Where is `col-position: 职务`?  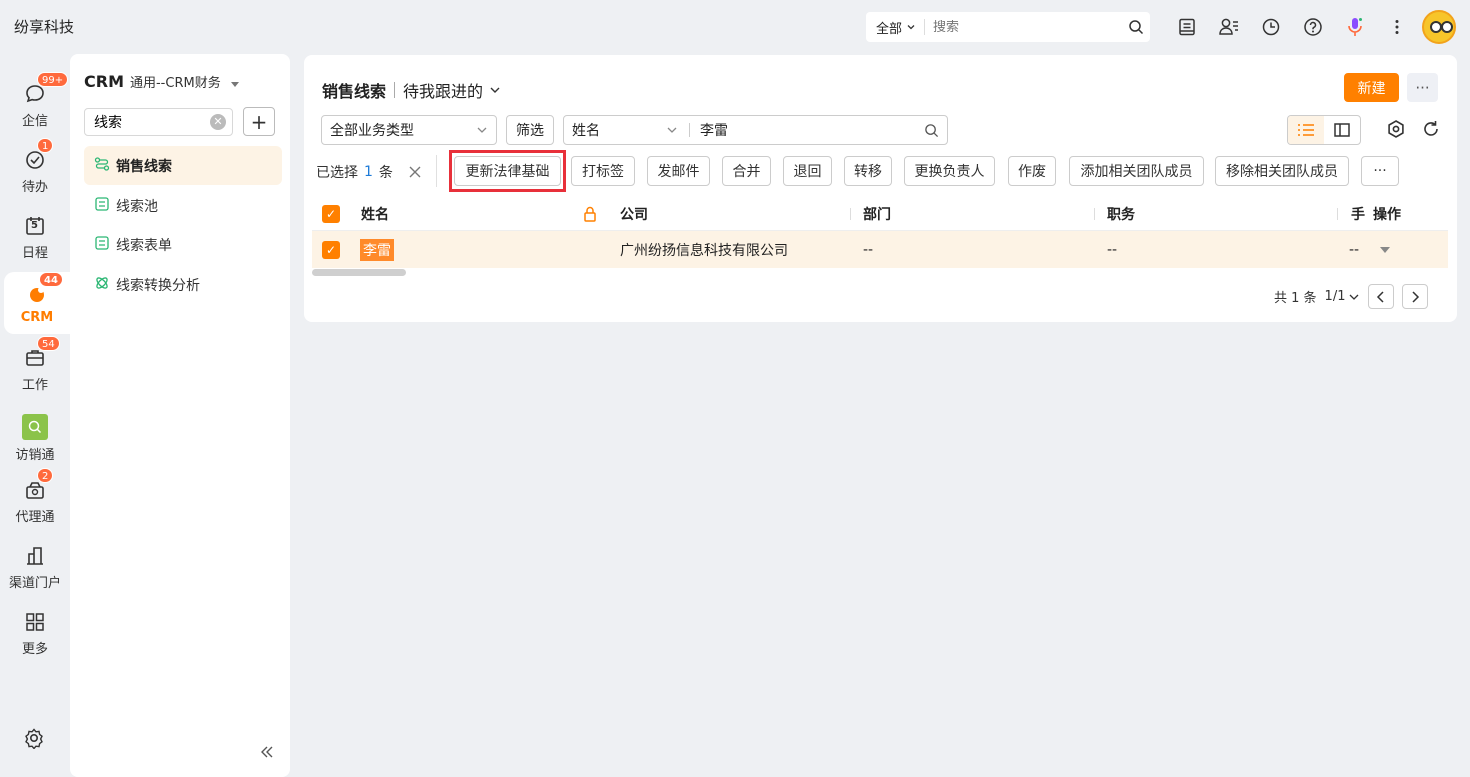 col-position: 职务 is located at coordinates (1121, 214).